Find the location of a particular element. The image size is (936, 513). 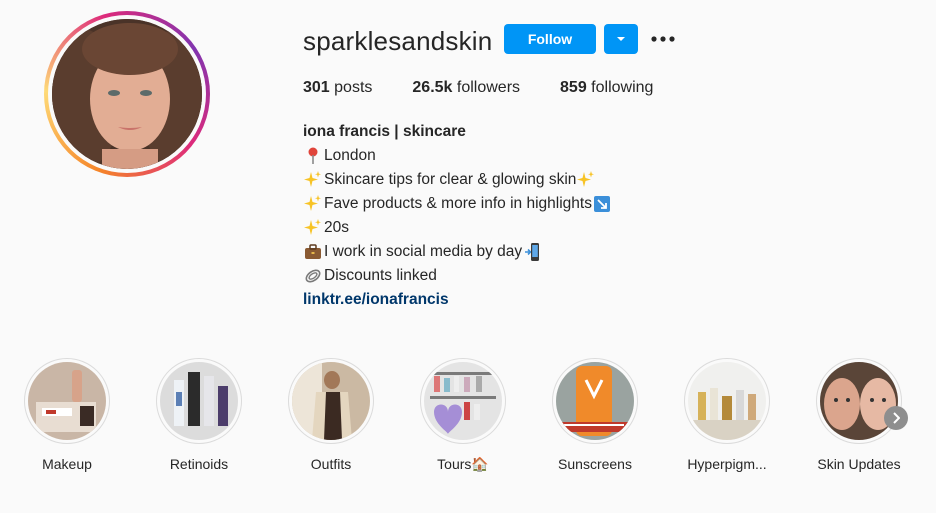

bio-line-text: Skincare tips for clear & glowing skin is located at coordinates (450, 179).